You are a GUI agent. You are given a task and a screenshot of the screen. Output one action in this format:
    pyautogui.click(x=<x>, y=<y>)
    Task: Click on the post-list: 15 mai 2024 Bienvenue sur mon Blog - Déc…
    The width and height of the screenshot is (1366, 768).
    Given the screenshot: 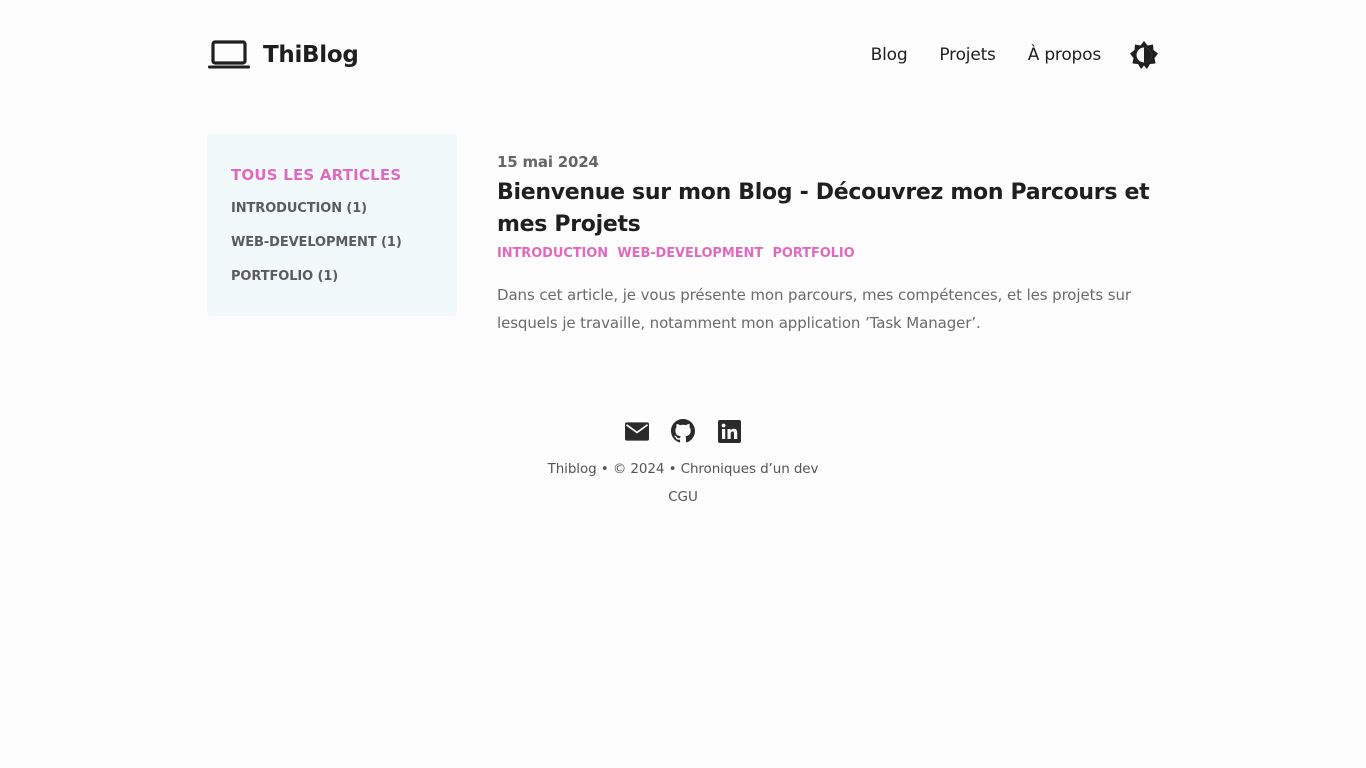 What is the action you would take?
    pyautogui.click(x=828, y=245)
    